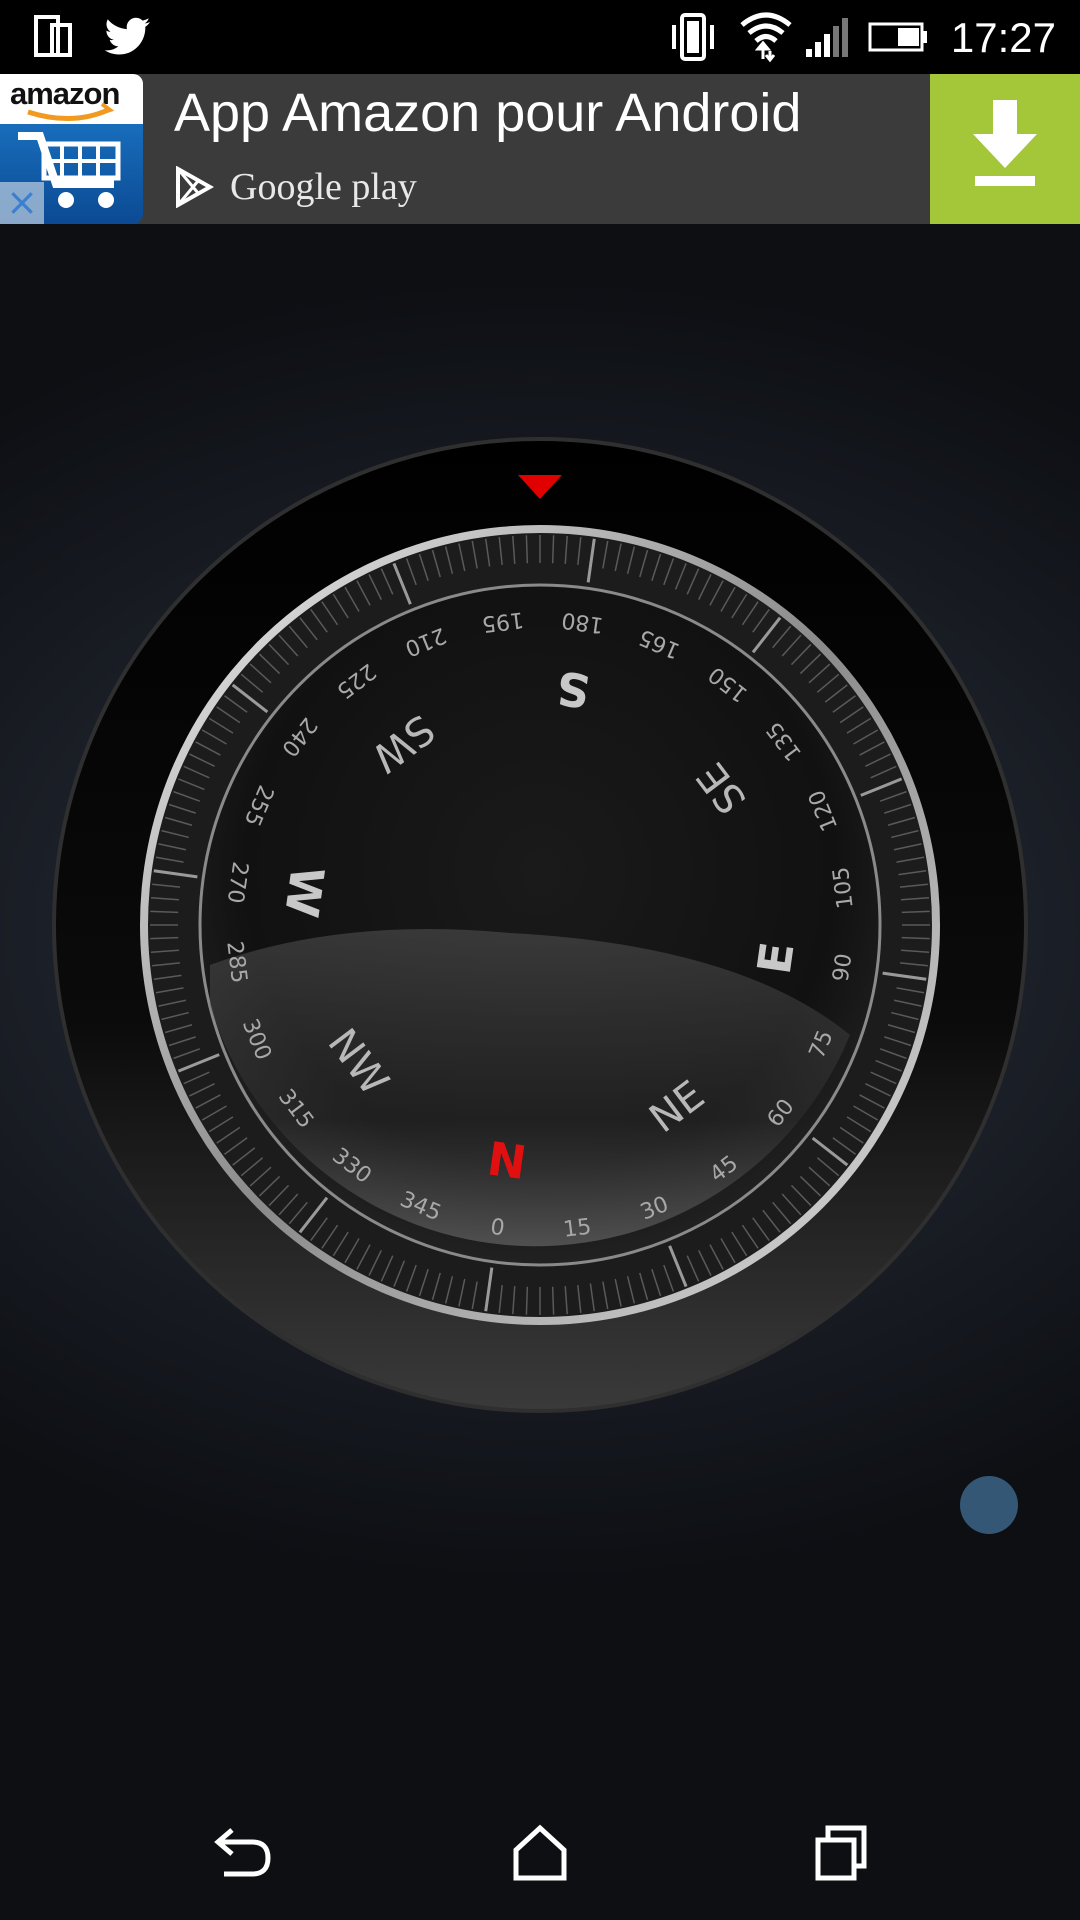  Describe the element at coordinates (829, 37) in the screenshot. I see `signal-icon` at that location.